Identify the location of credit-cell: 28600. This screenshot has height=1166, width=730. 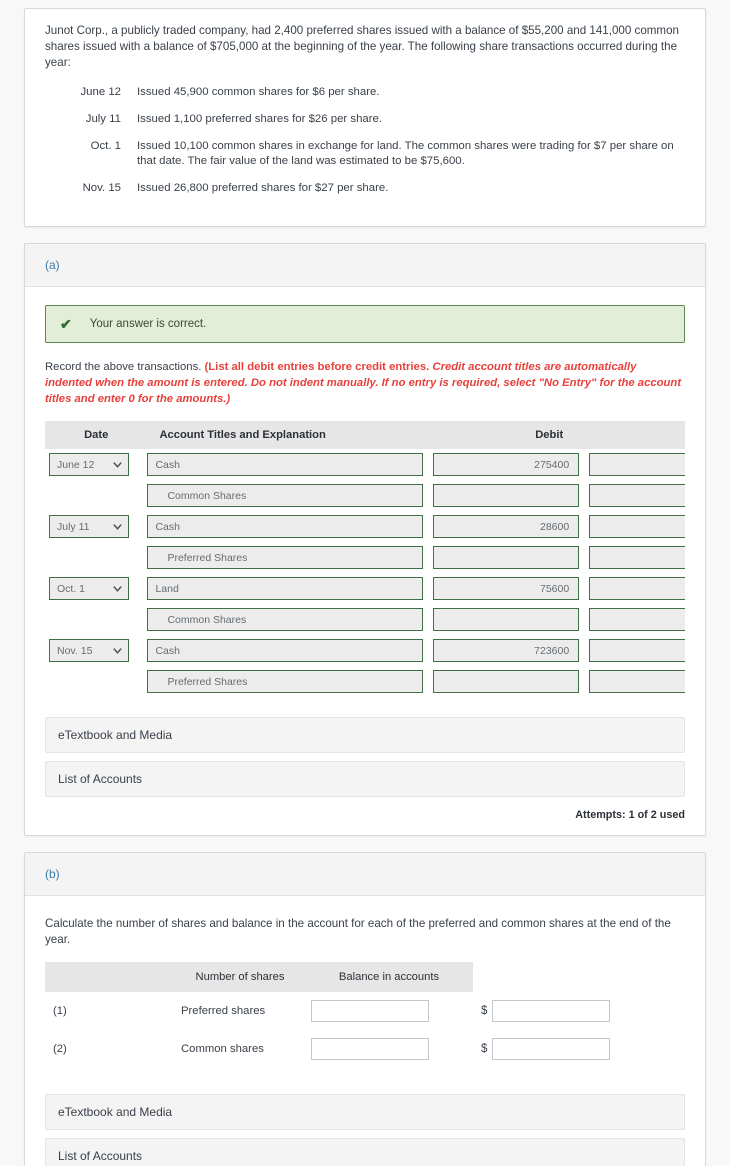
(637, 557).